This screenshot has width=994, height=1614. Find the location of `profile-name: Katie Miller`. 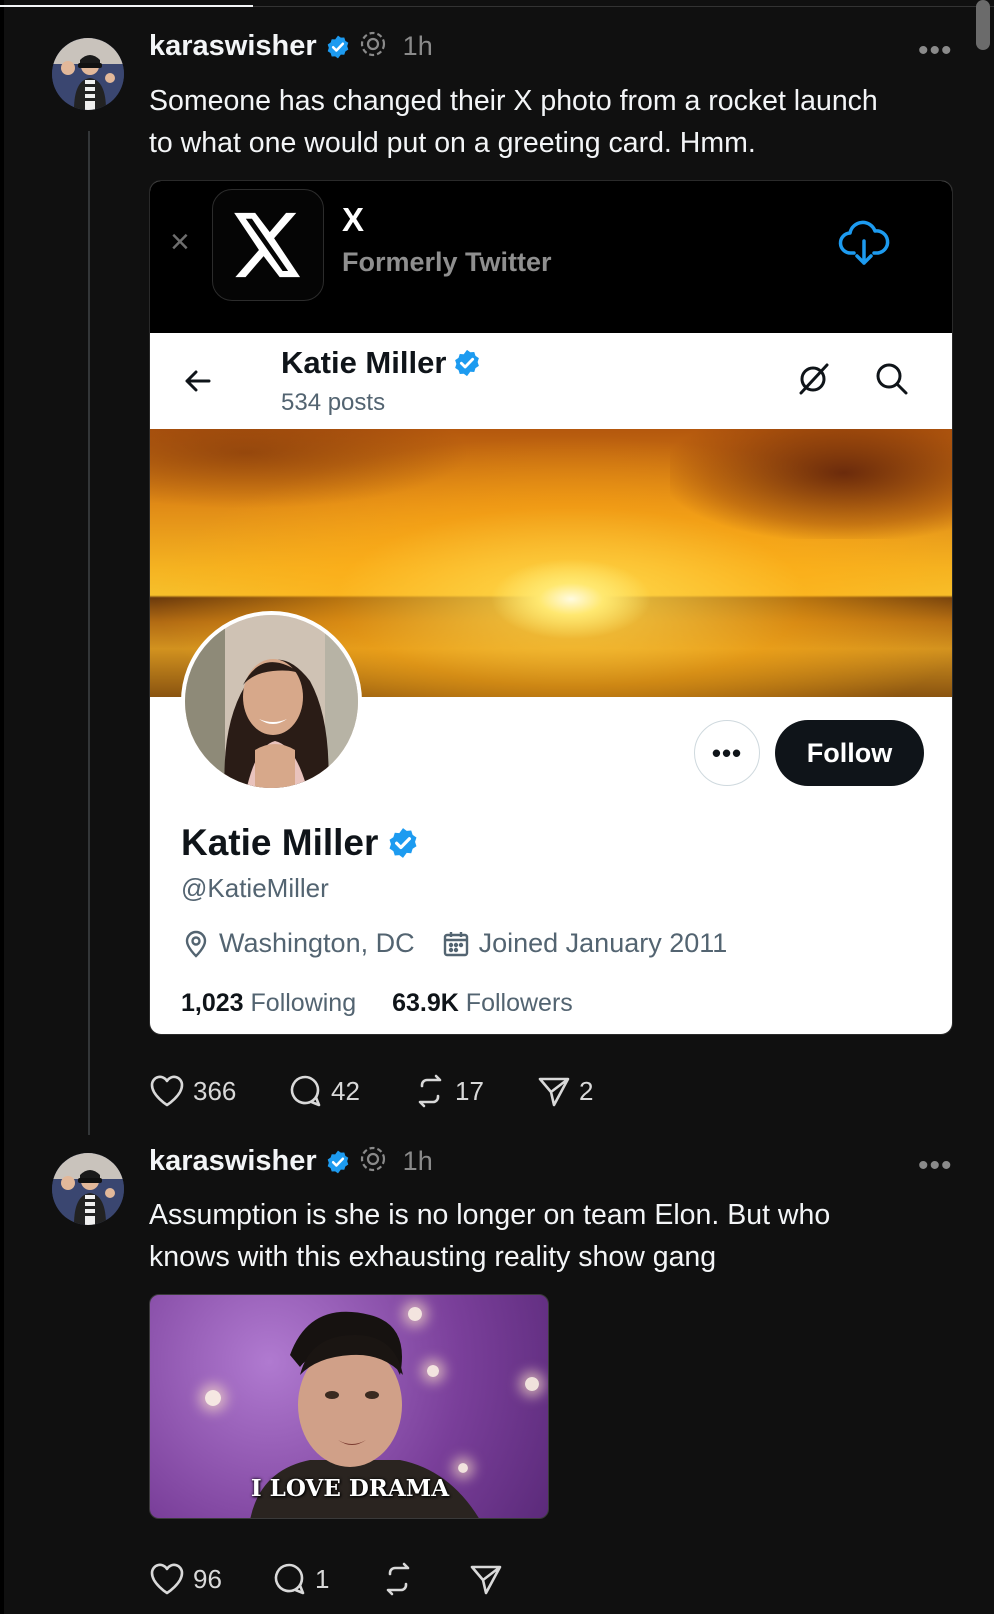

profile-name: Katie Miller is located at coordinates (300, 843).